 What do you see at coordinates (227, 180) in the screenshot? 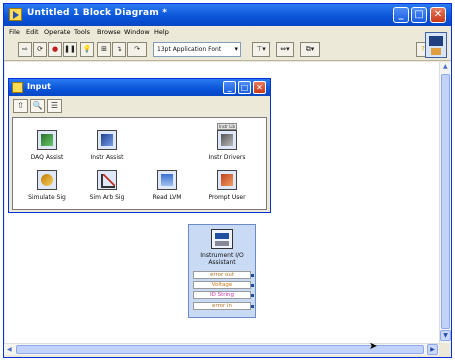
I see `prompt-user-icon` at bounding box center [227, 180].